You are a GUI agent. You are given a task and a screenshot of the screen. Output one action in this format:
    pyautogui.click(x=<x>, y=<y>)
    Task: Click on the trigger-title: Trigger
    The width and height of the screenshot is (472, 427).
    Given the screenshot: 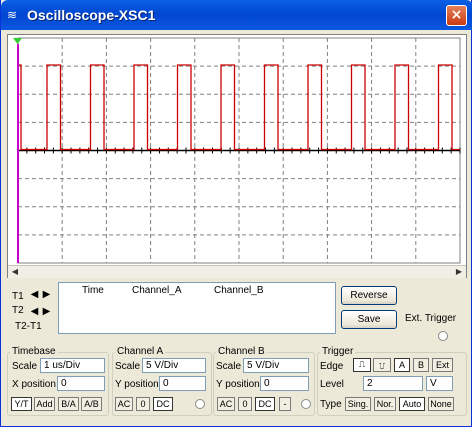 What is the action you would take?
    pyautogui.click(x=338, y=351)
    